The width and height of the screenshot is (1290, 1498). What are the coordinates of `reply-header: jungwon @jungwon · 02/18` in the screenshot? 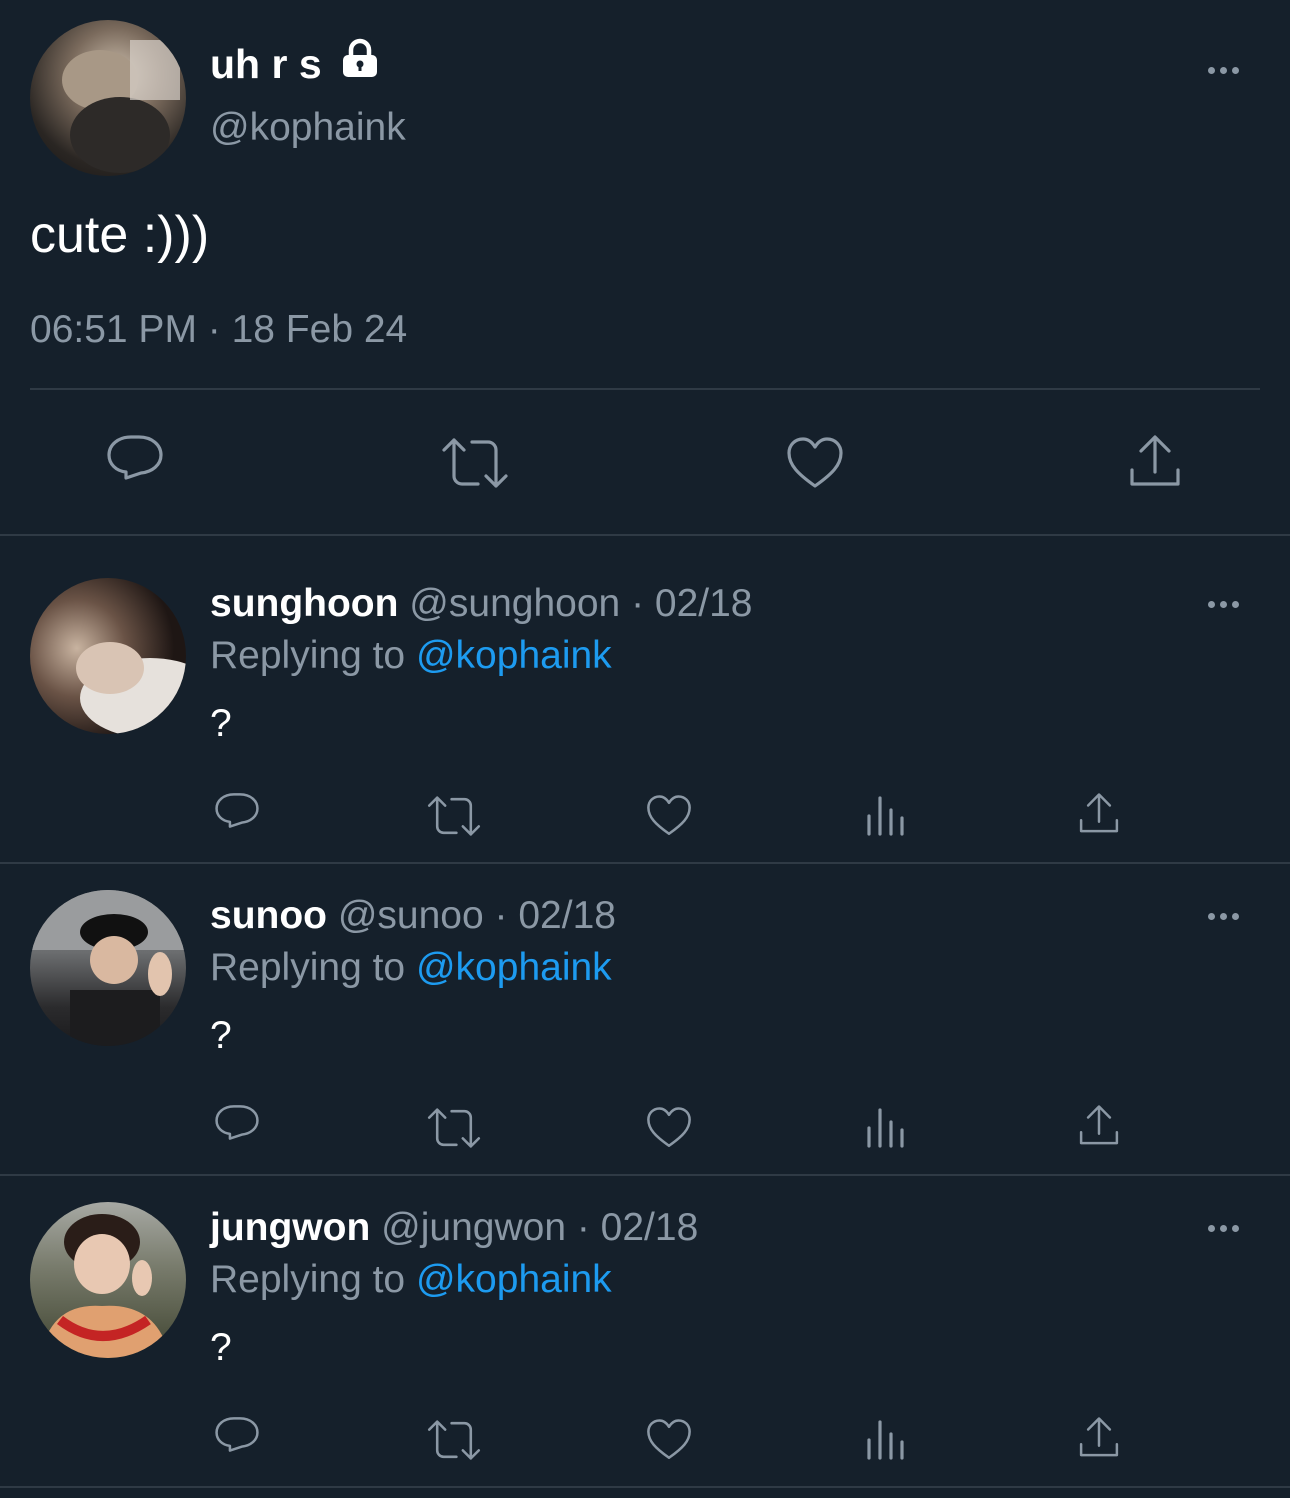 It's located at (454, 1228).